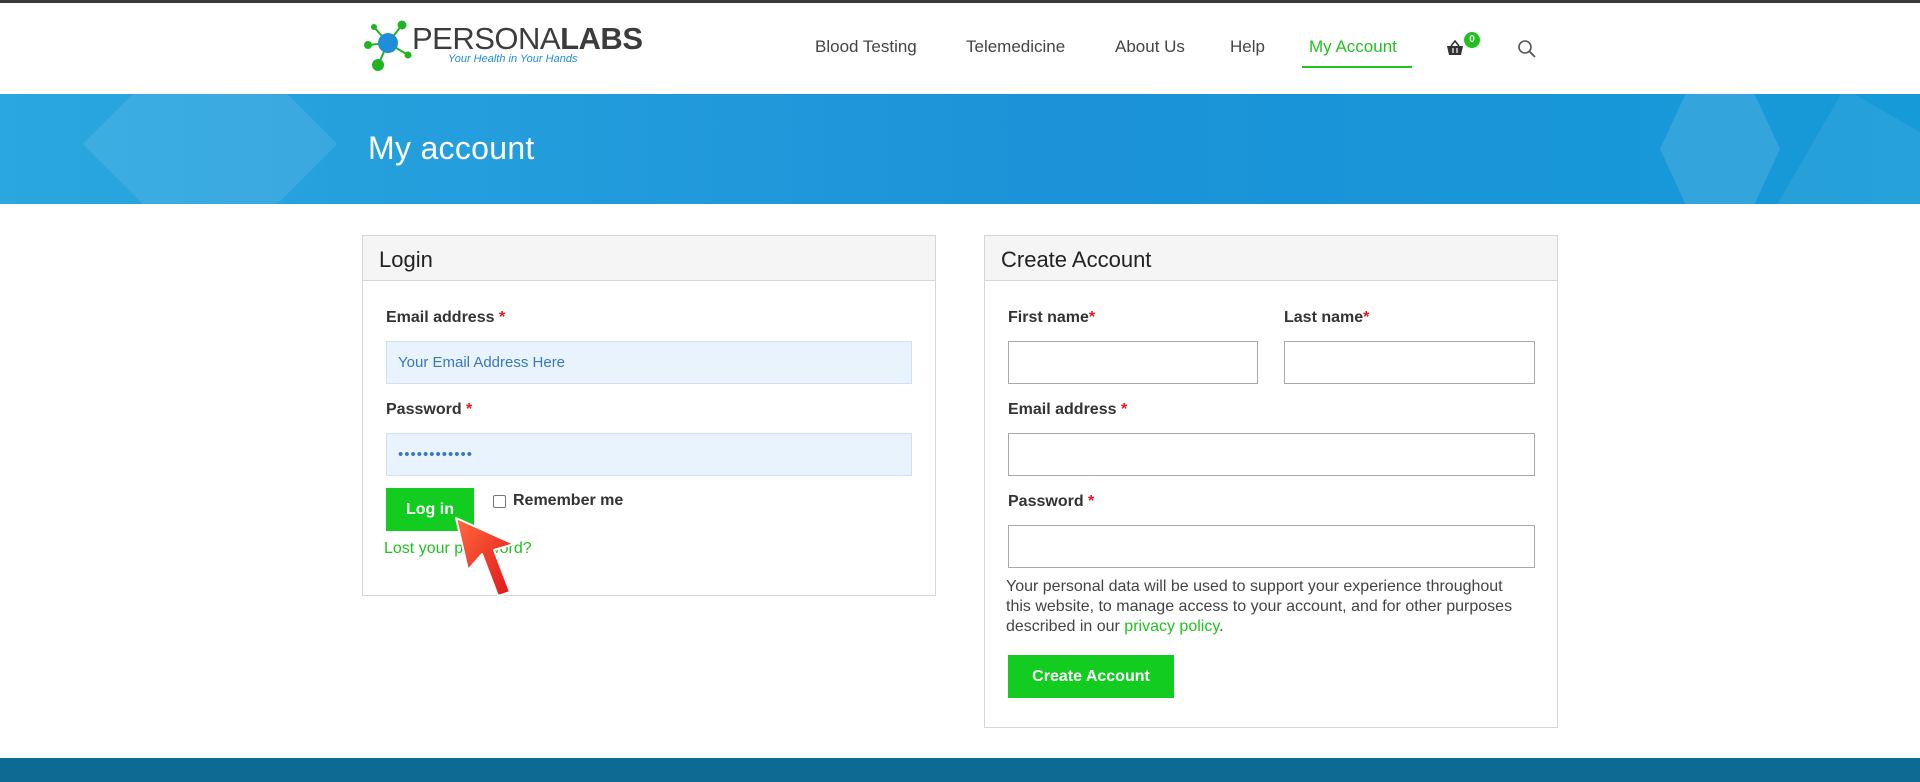  What do you see at coordinates (1221, 626) in the screenshot?
I see `privacy-notice-end: .` at bounding box center [1221, 626].